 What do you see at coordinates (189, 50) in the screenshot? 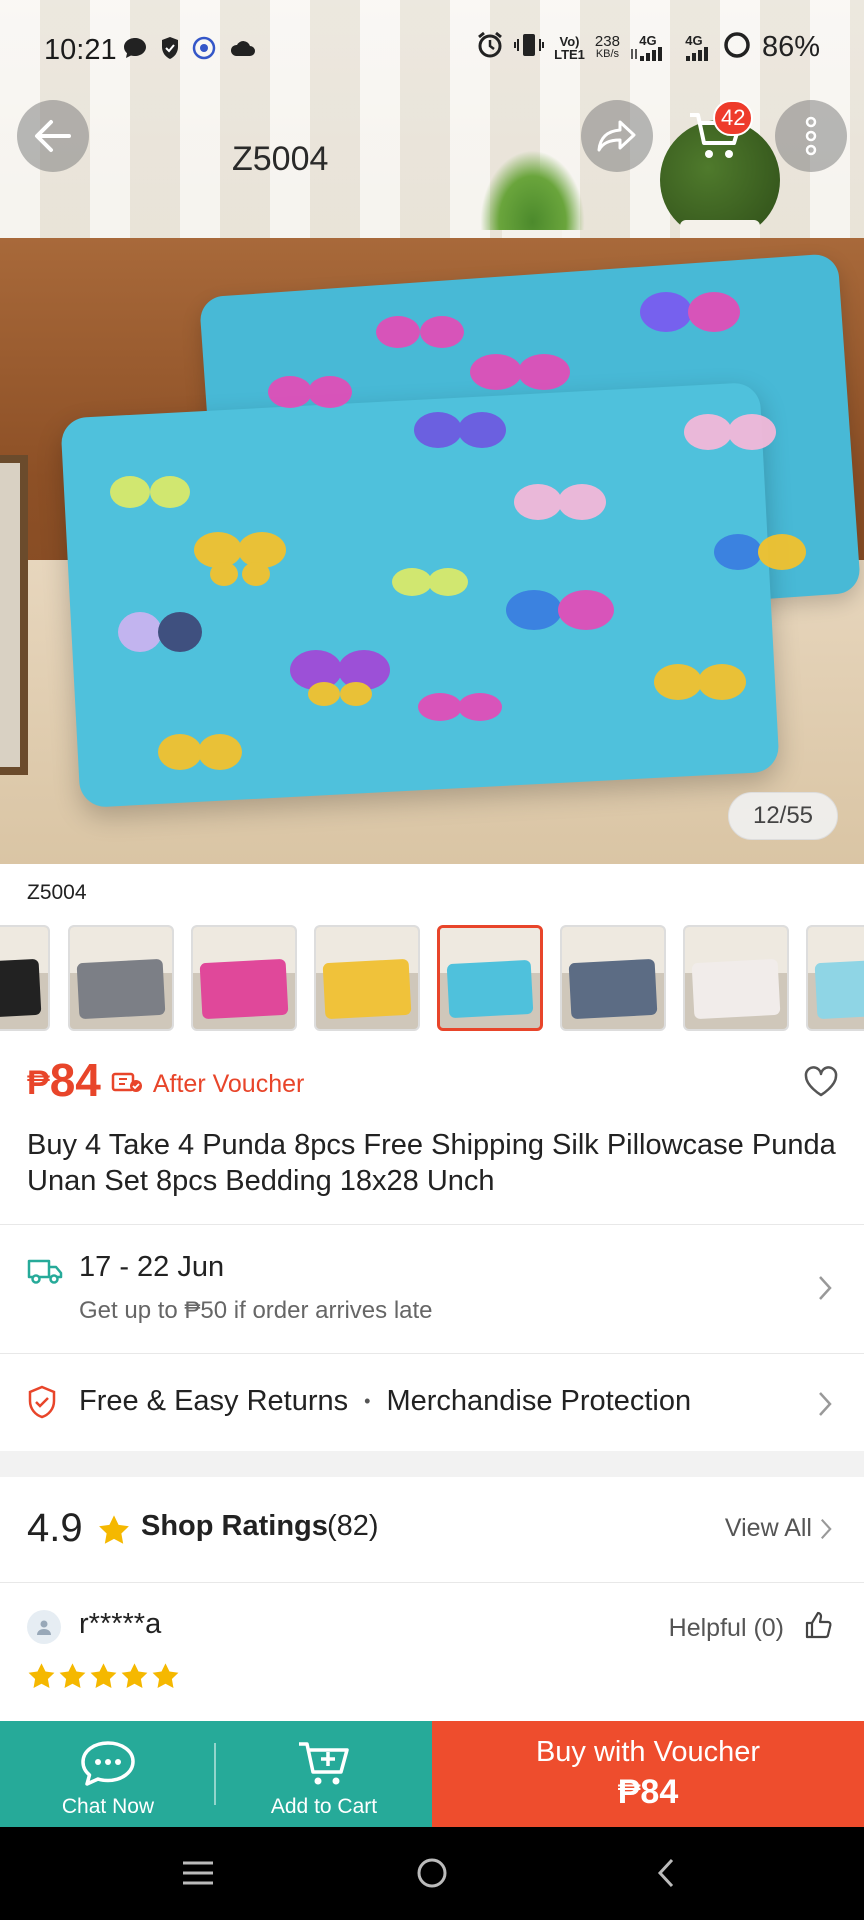
I see `notification-icons` at bounding box center [189, 50].